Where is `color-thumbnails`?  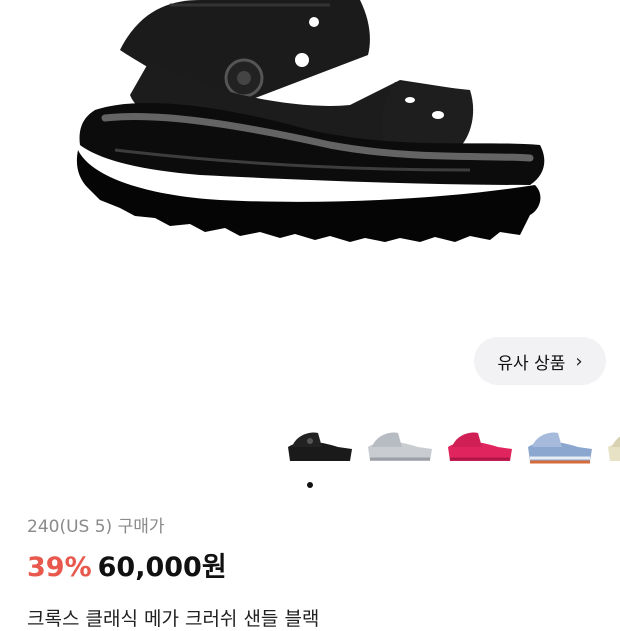
color-thumbnails is located at coordinates (445, 447).